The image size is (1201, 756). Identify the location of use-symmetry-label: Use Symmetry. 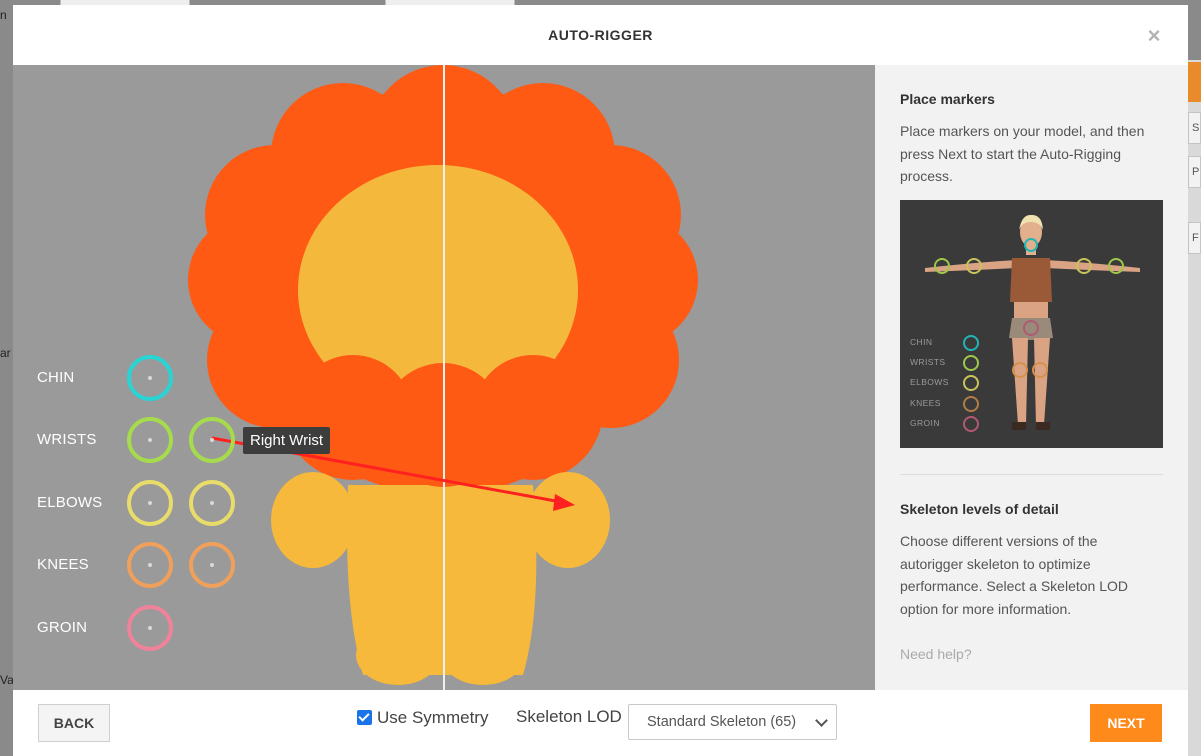
(432, 718).